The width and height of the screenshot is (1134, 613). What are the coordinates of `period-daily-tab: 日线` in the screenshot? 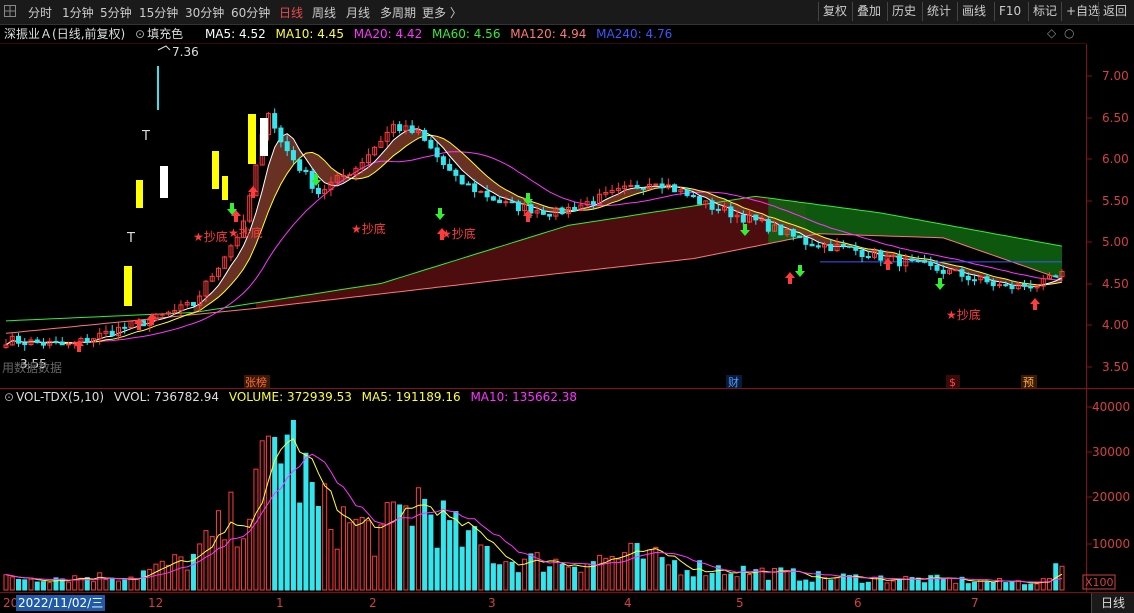 It's located at (1112, 603).